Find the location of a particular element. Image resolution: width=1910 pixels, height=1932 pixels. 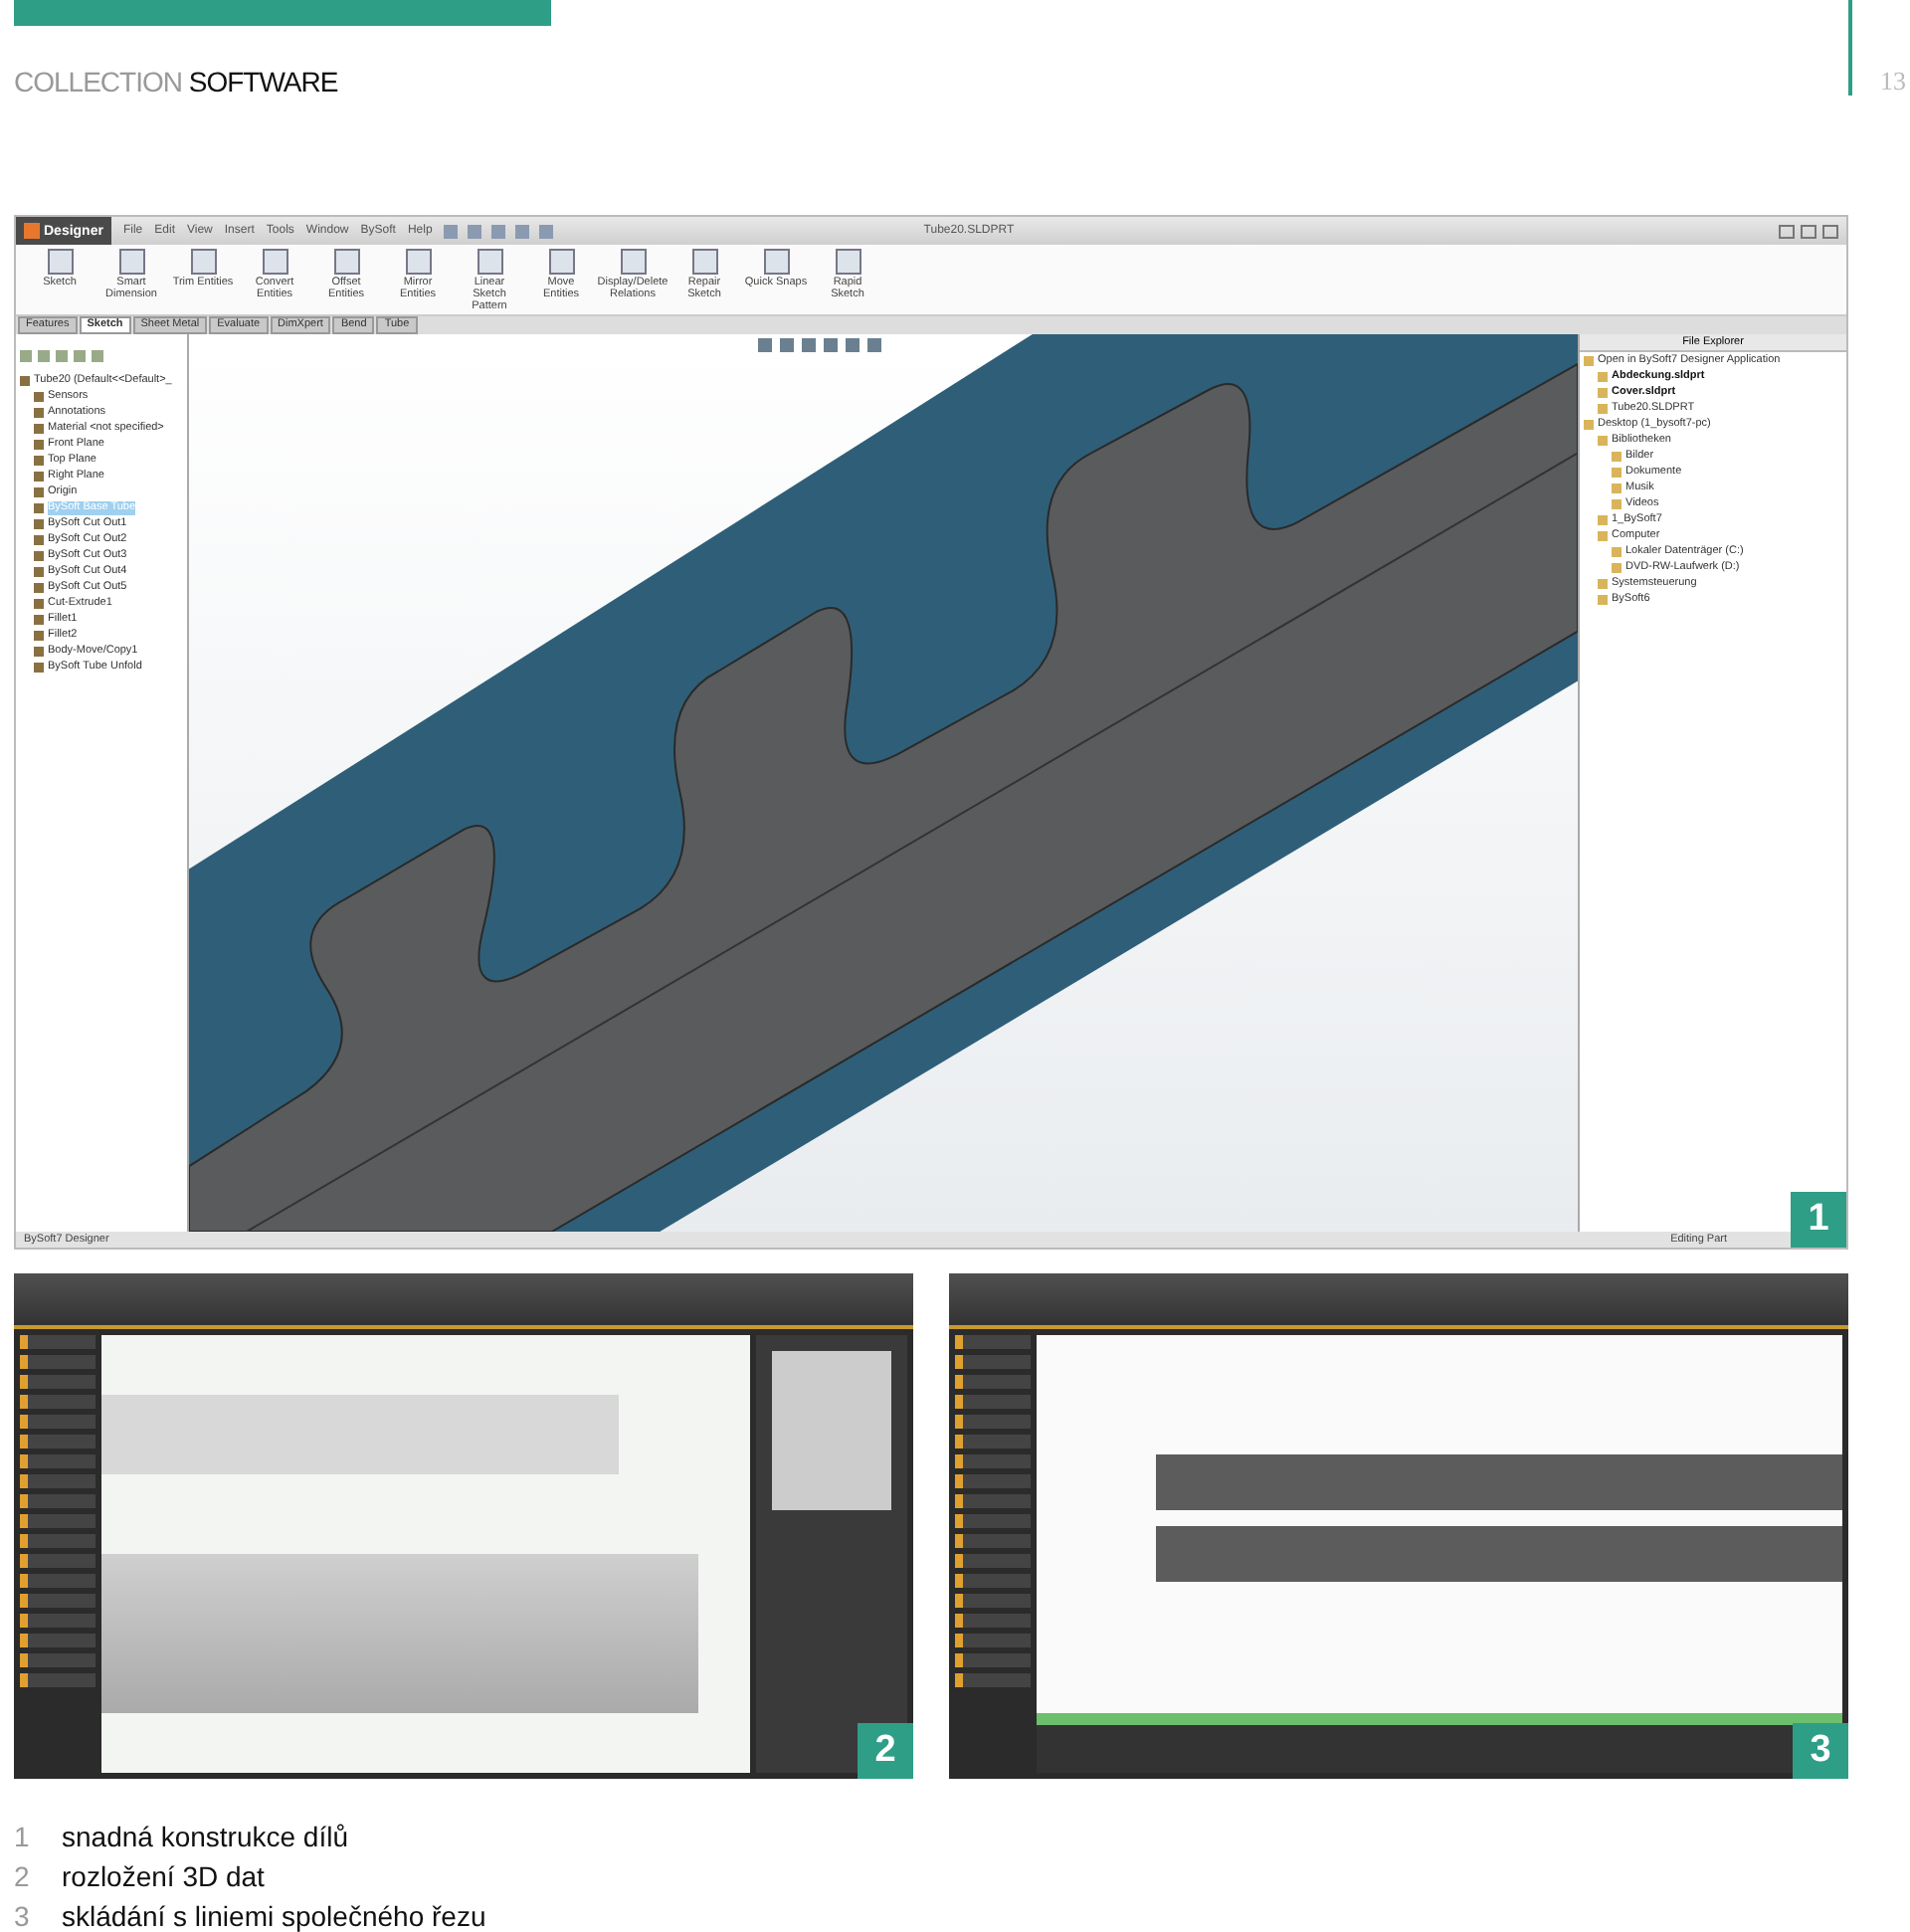

caption-number: 2 is located at coordinates (22, 1877).